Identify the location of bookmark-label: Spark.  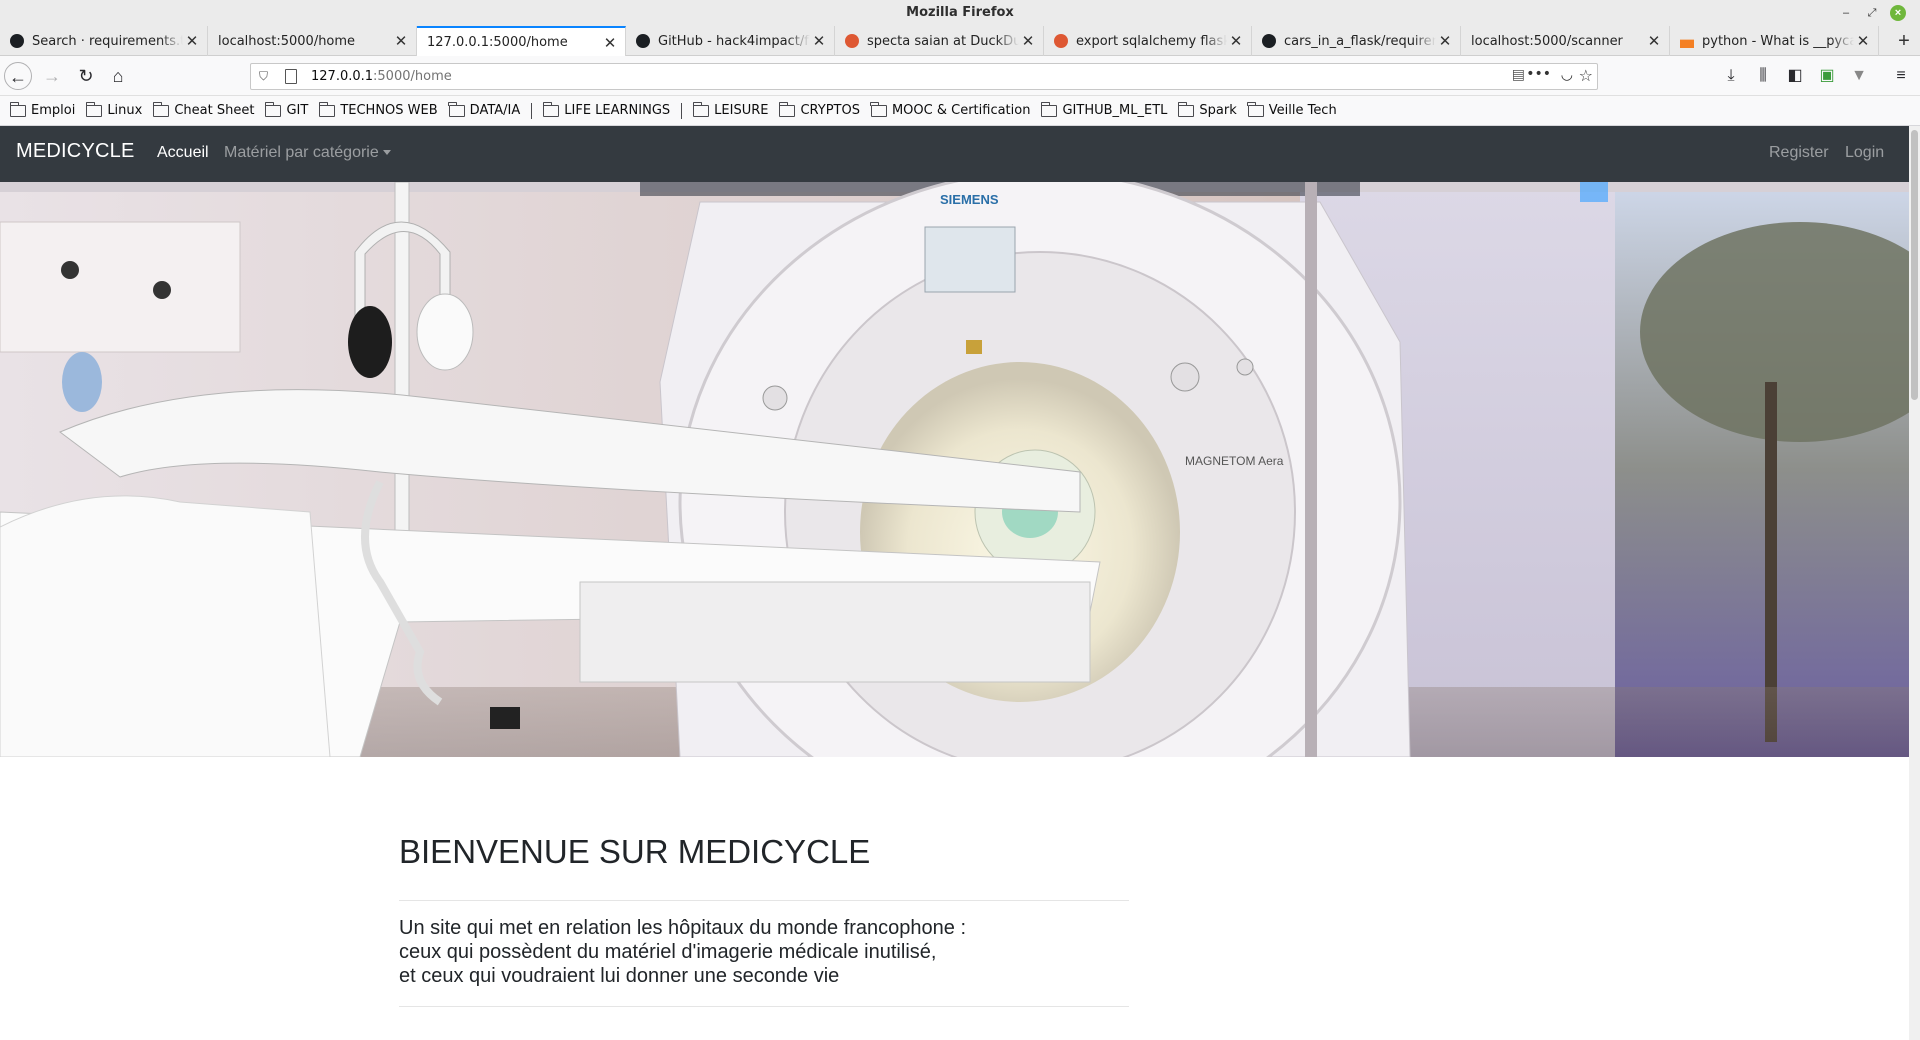
(1218, 110).